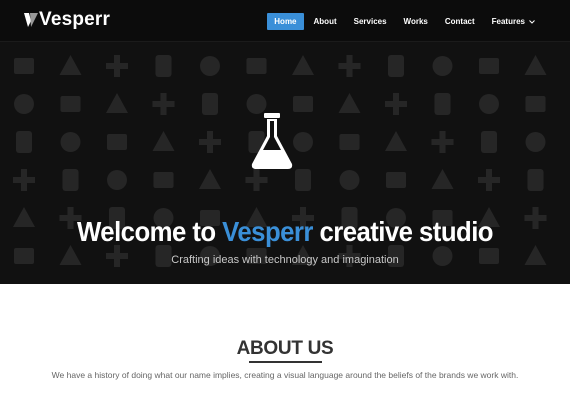 The image size is (570, 400). What do you see at coordinates (285, 348) in the screenshot?
I see `about-title: ABOUT US` at bounding box center [285, 348].